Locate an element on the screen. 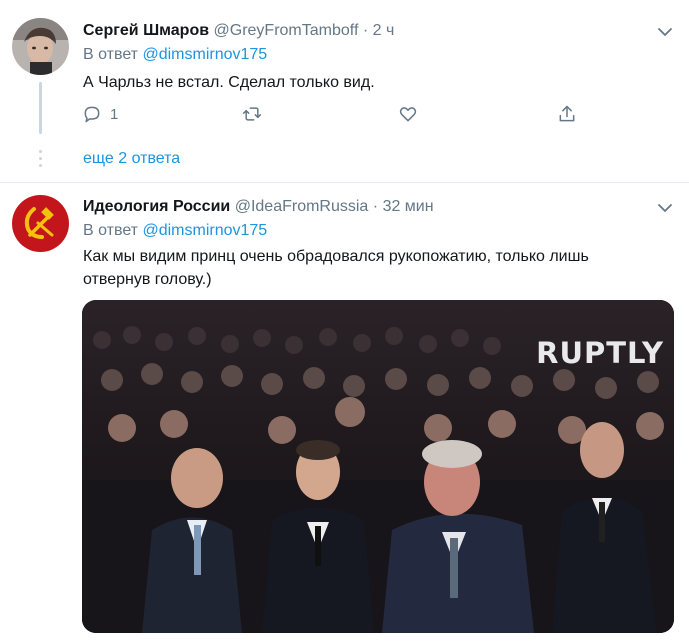  media-watermark: RUPTLY is located at coordinates (600, 353).